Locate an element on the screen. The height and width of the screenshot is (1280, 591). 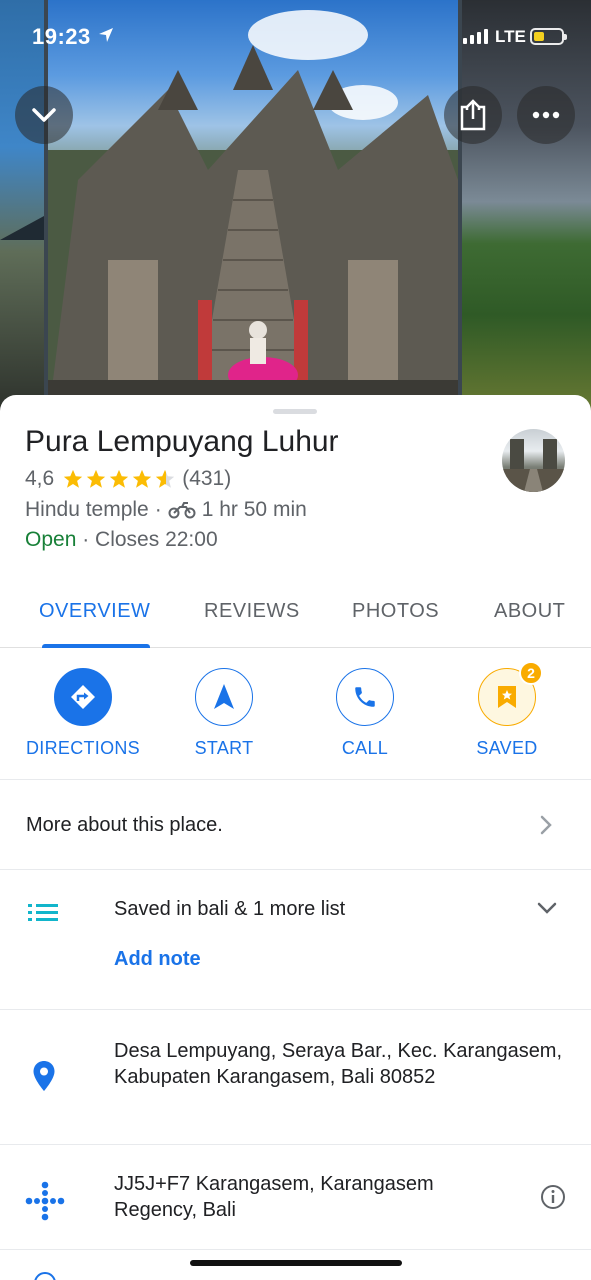
phone-icon is located at coordinates (365, 697).